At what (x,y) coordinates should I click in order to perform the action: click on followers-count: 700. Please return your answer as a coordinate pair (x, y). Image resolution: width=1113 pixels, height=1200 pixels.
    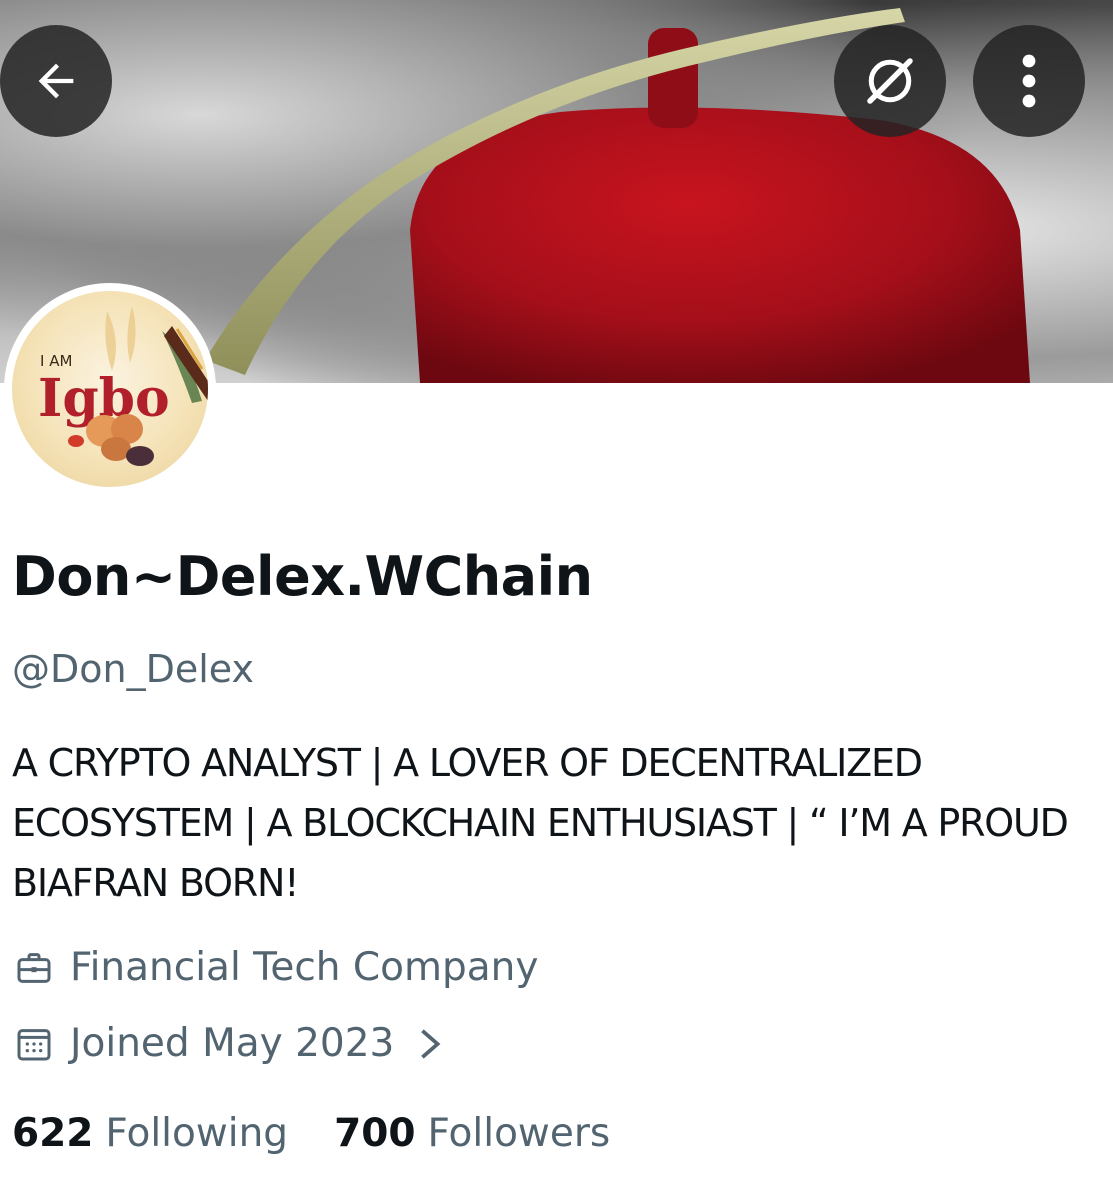
    Looking at the image, I should click on (375, 1133).